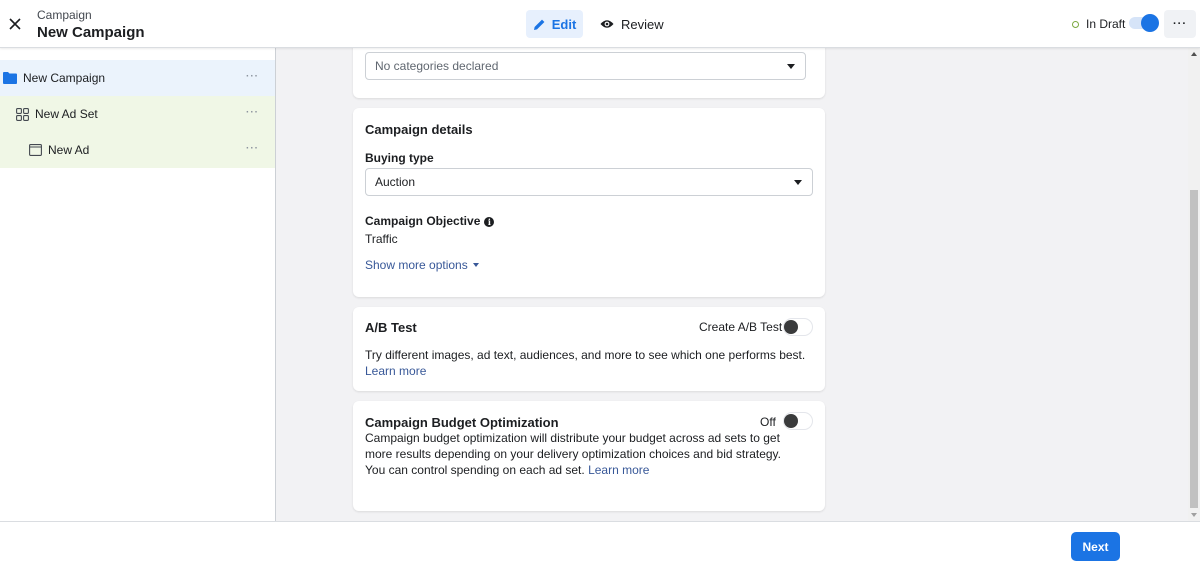 Image resolution: width=1200 pixels, height=565 pixels. I want to click on campaign-details-title: Campaign details, so click(419, 129).